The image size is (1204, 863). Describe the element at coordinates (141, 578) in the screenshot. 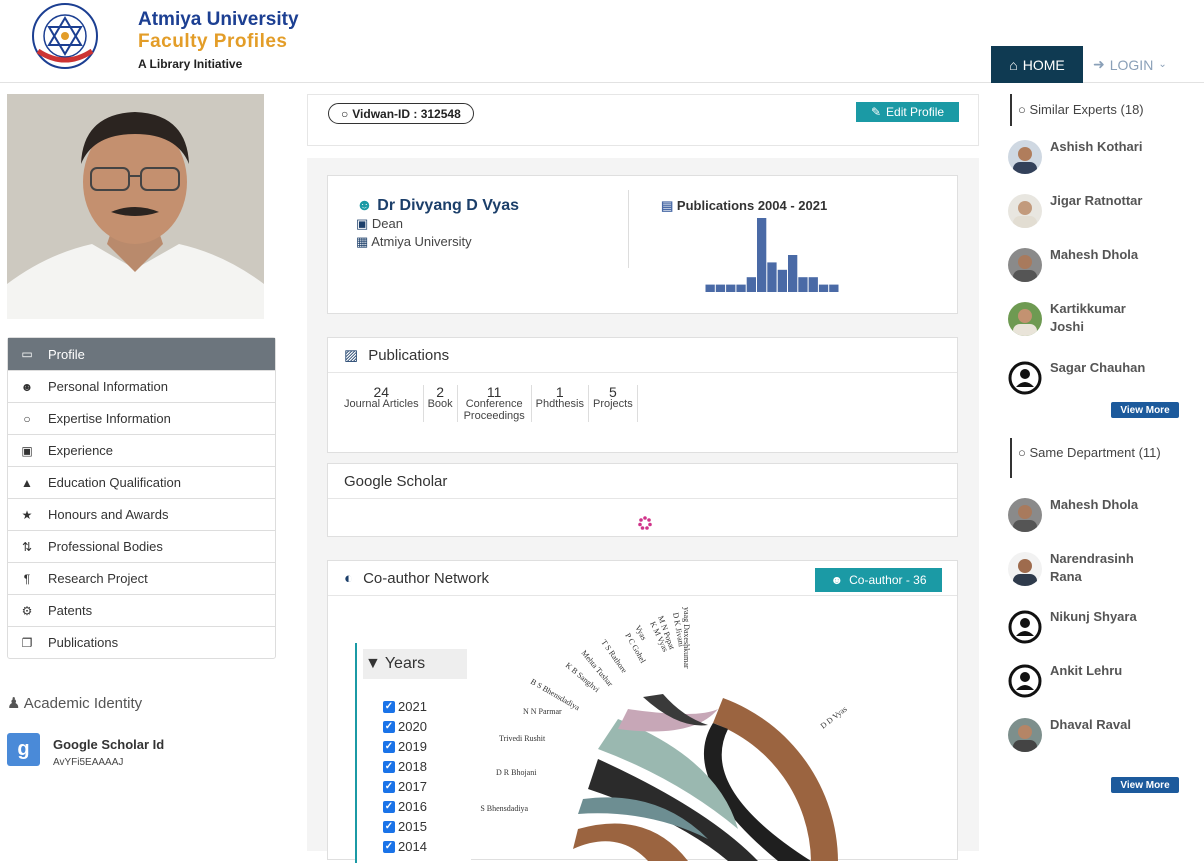

I see `menu-item-research-project: ¶ Research Project` at that location.